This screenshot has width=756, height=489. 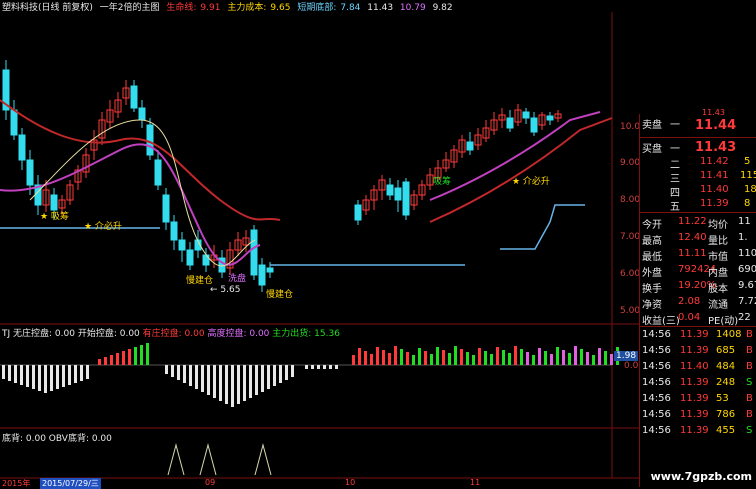 I want to click on price-tick: 8.00, so click(x=630, y=200).